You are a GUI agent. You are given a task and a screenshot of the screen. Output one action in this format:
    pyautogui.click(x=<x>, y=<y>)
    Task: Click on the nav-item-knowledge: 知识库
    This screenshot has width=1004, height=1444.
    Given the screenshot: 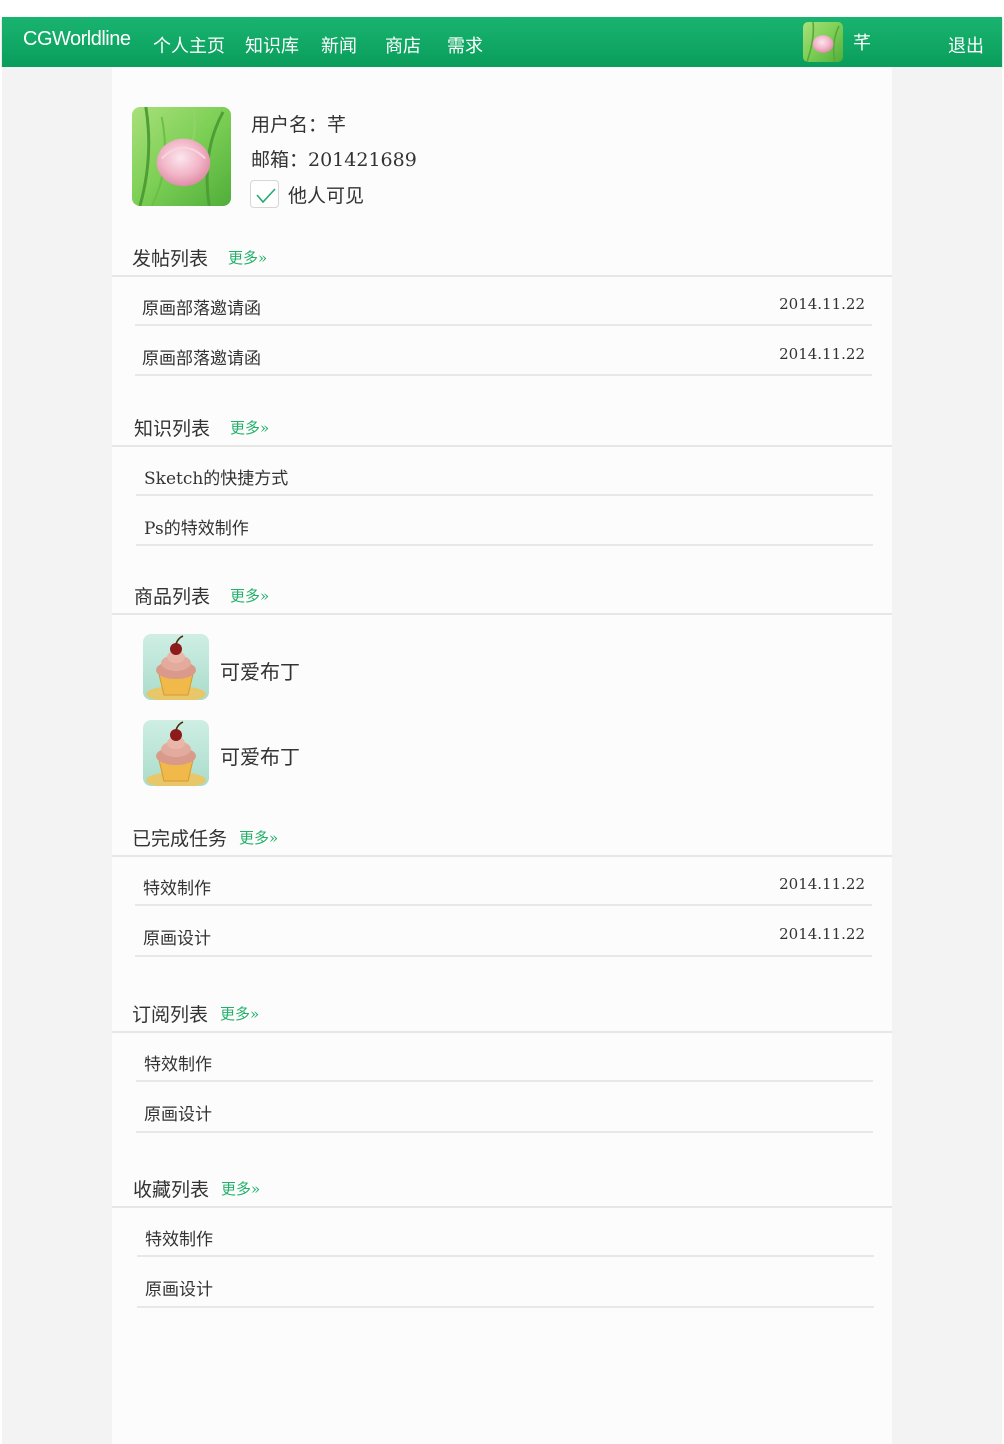 What is the action you would take?
    pyautogui.click(x=272, y=45)
    